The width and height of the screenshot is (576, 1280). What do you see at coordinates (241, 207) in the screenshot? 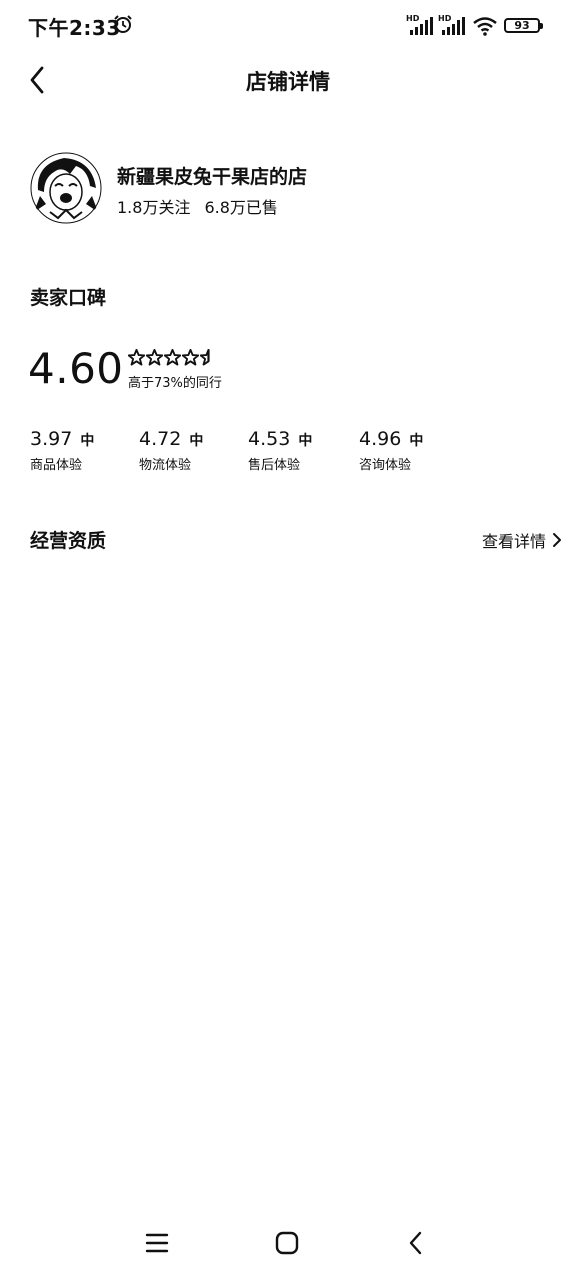
I see `sold-count: 6.8万已售` at bounding box center [241, 207].